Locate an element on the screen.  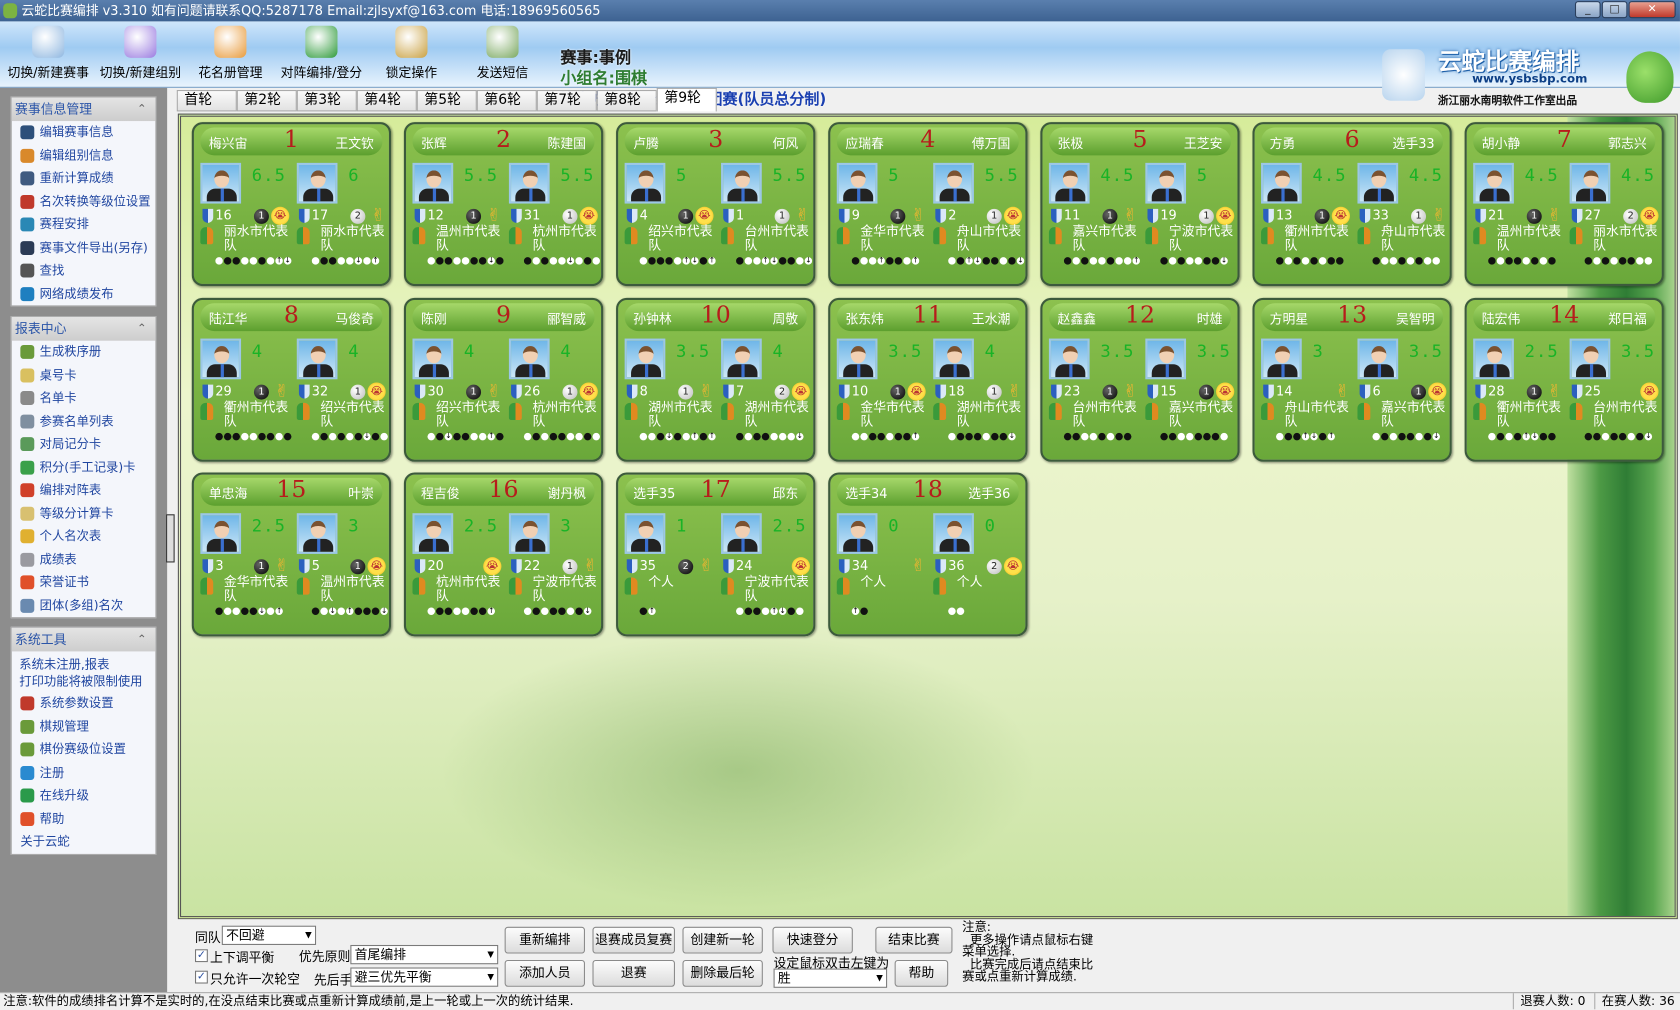
maximize-button: □ is located at coordinates (1614, 10).